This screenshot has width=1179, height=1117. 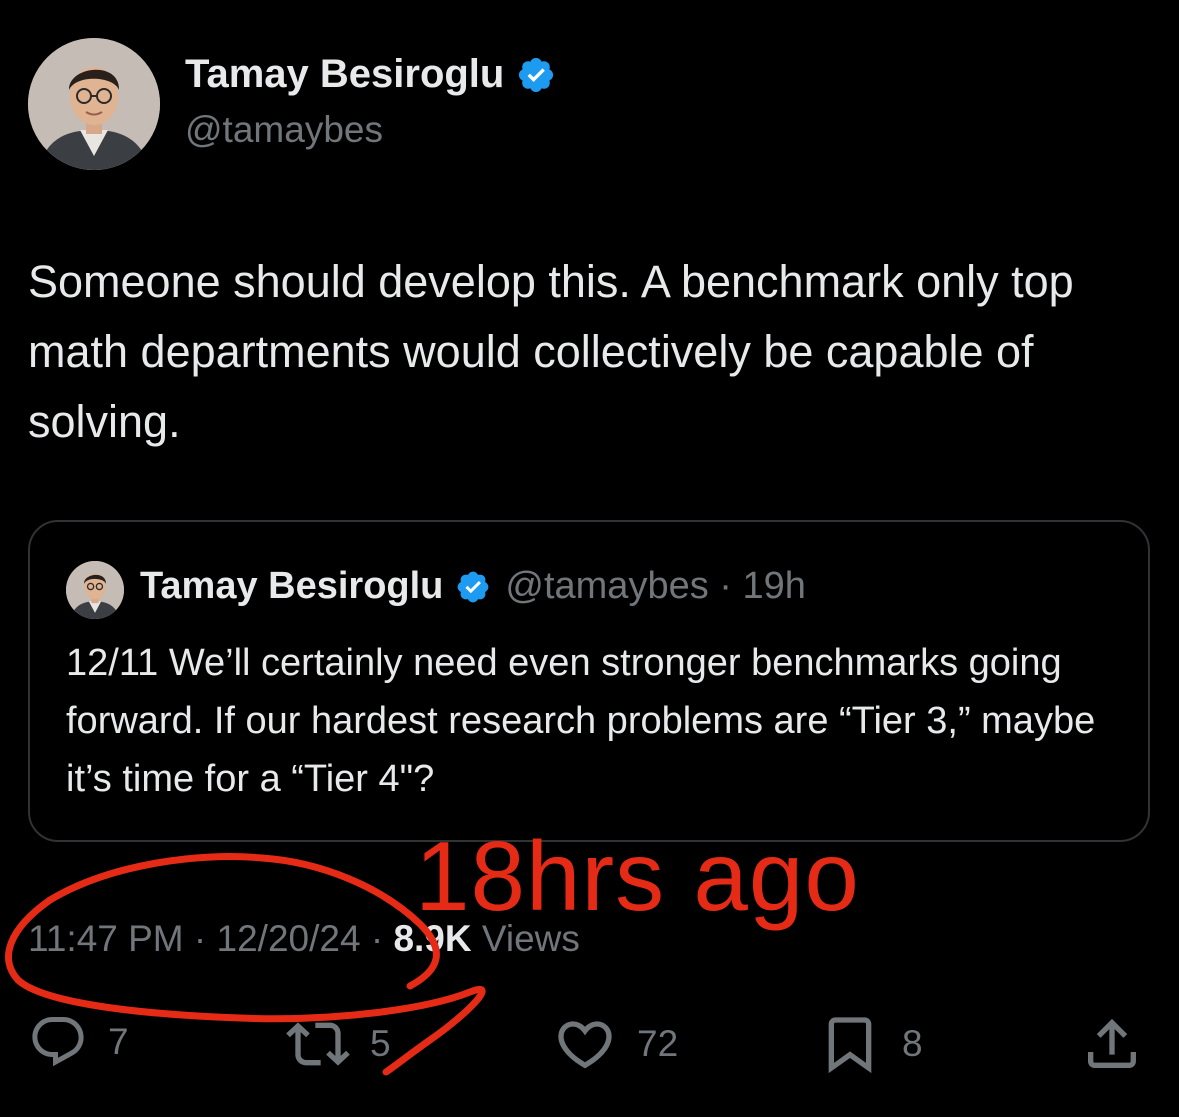 I want to click on like-icon, so click(x=585, y=1045).